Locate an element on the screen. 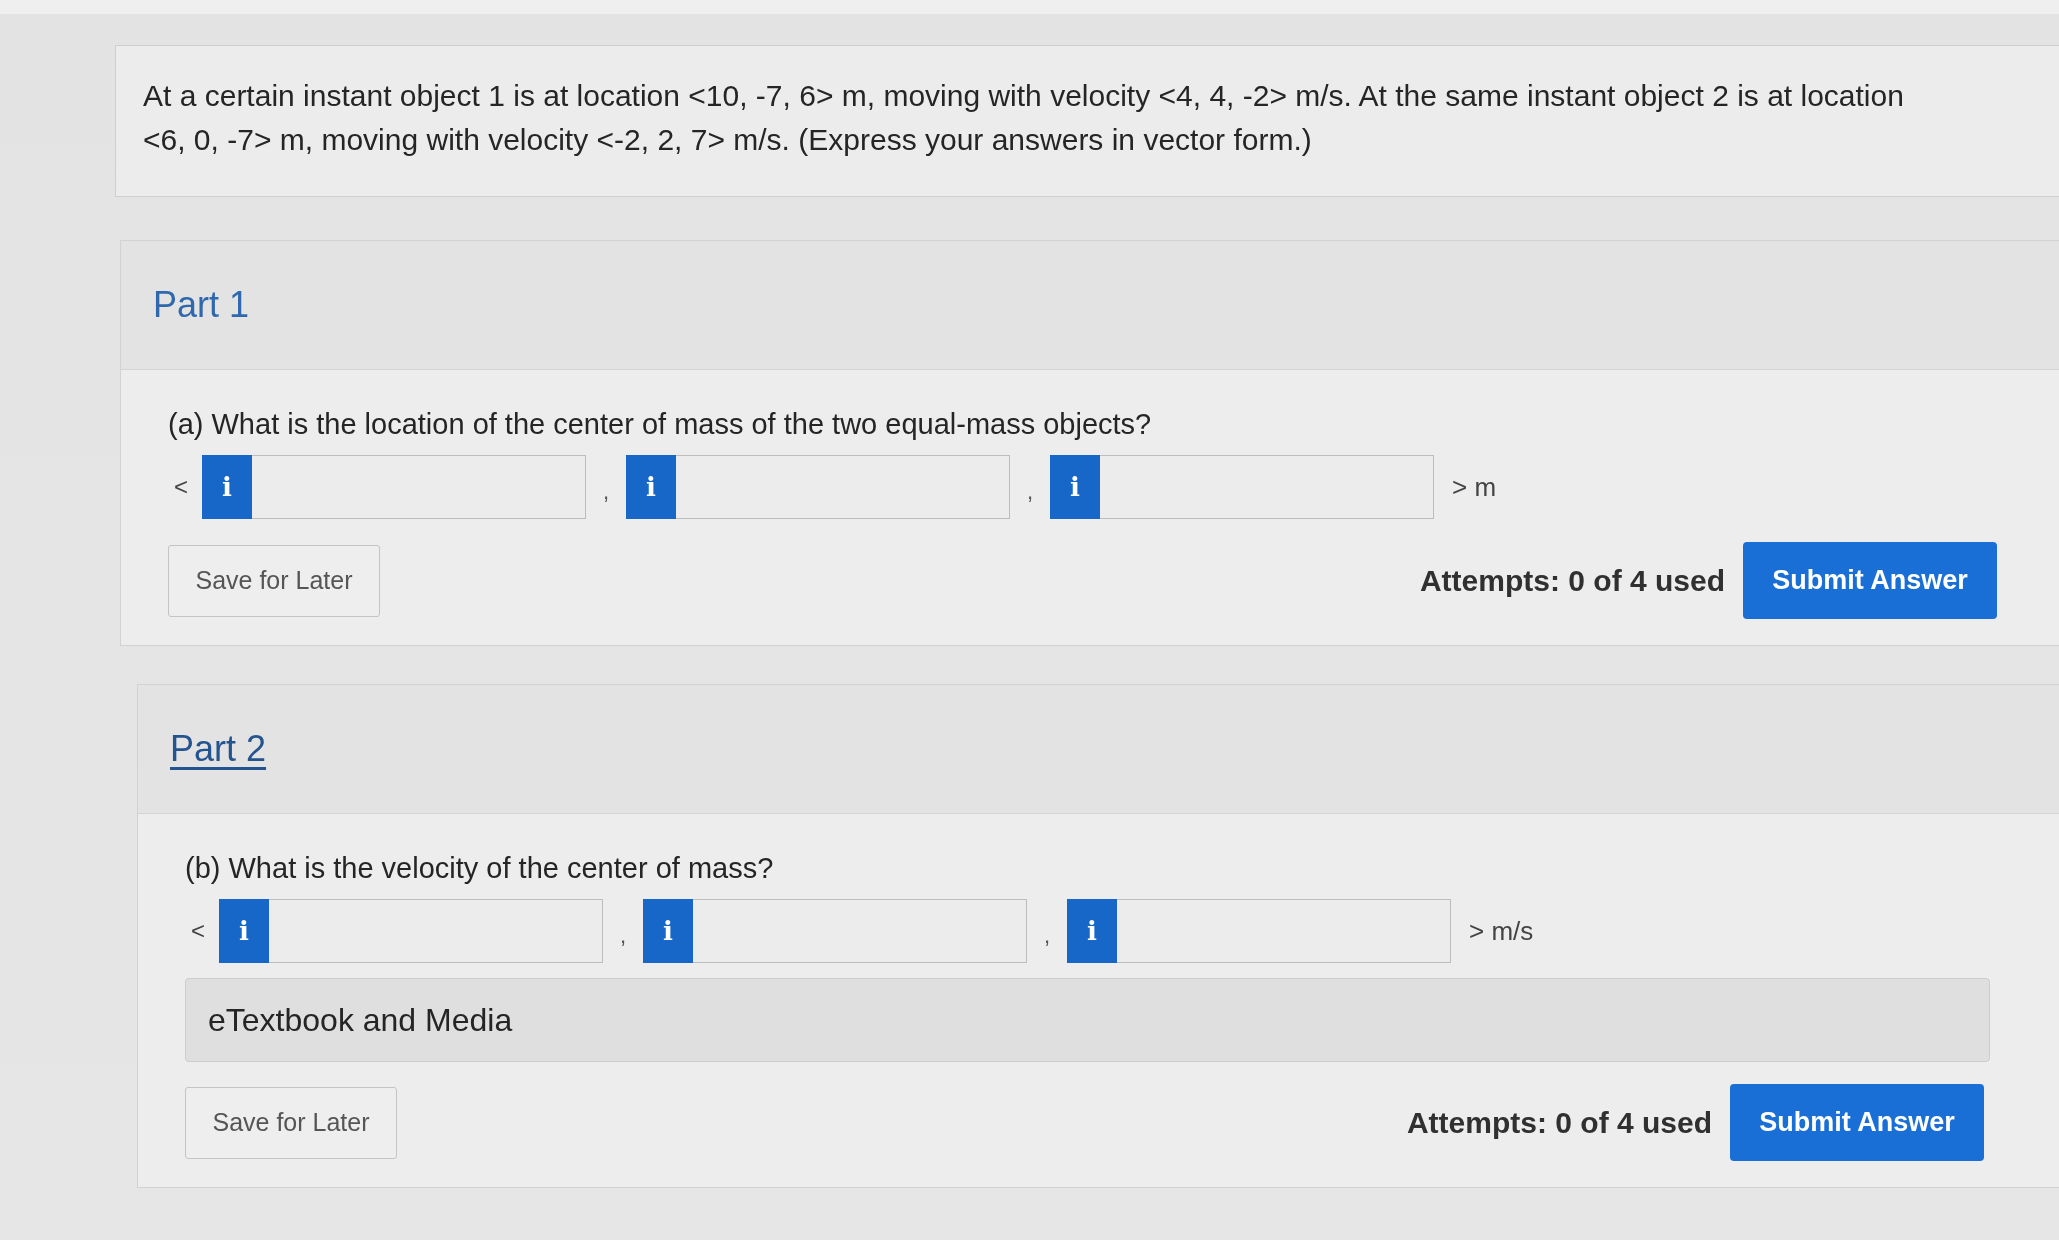 The image size is (2059, 1240). question-text: (b) What is the velocity of the center of mass? is located at coordinates (480, 868).